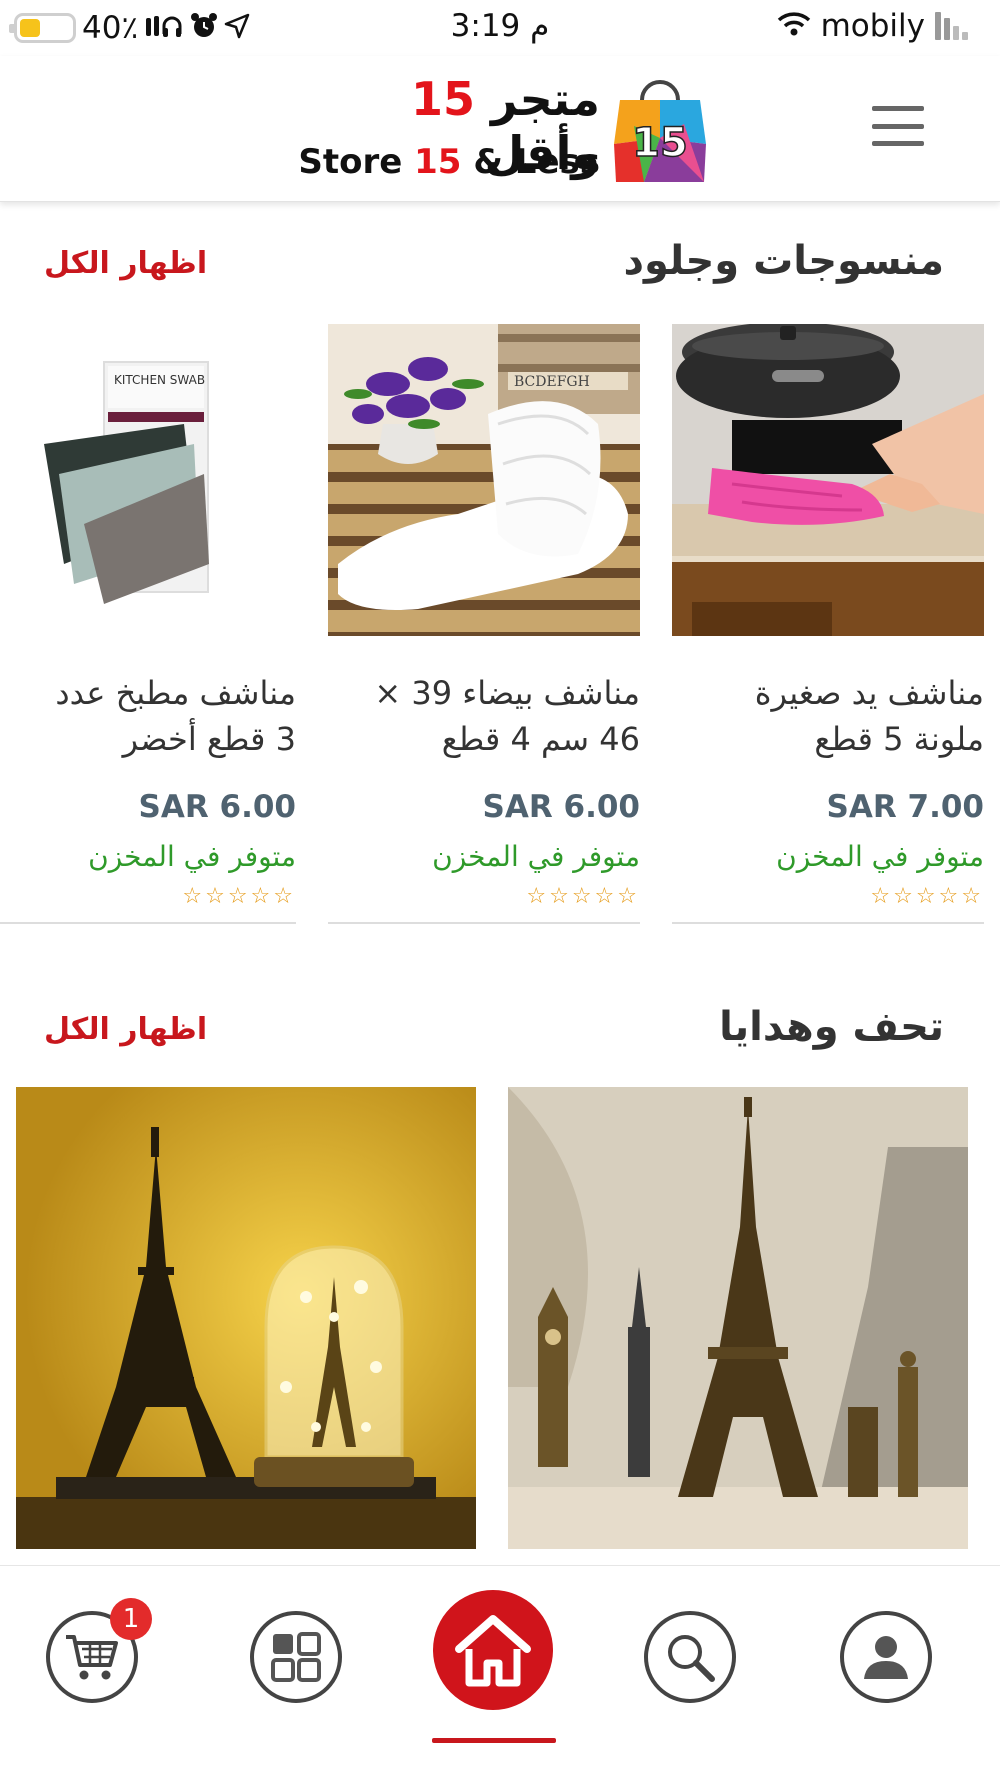 The height and width of the screenshot is (1778, 1000). What do you see at coordinates (148, 480) in the screenshot?
I see `product-image-kitchen-towels: KITCHEN SWAB` at bounding box center [148, 480].